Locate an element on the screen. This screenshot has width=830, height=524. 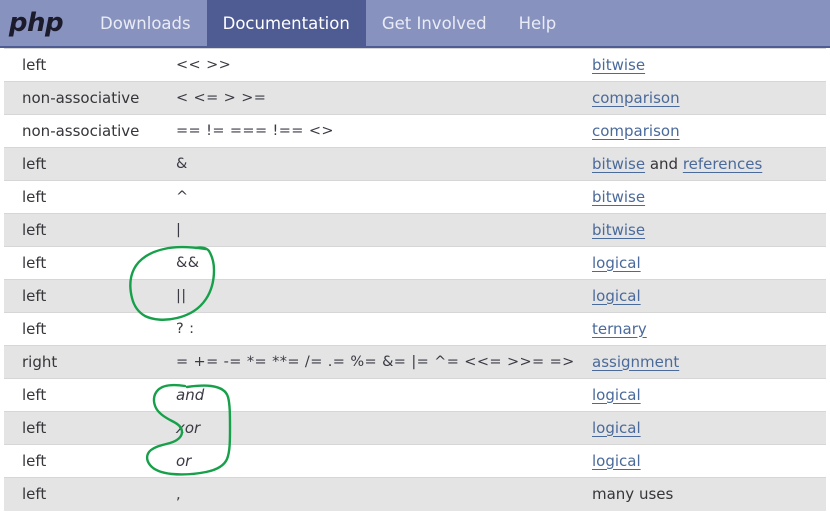
operator-text: | is located at coordinates (179, 230).